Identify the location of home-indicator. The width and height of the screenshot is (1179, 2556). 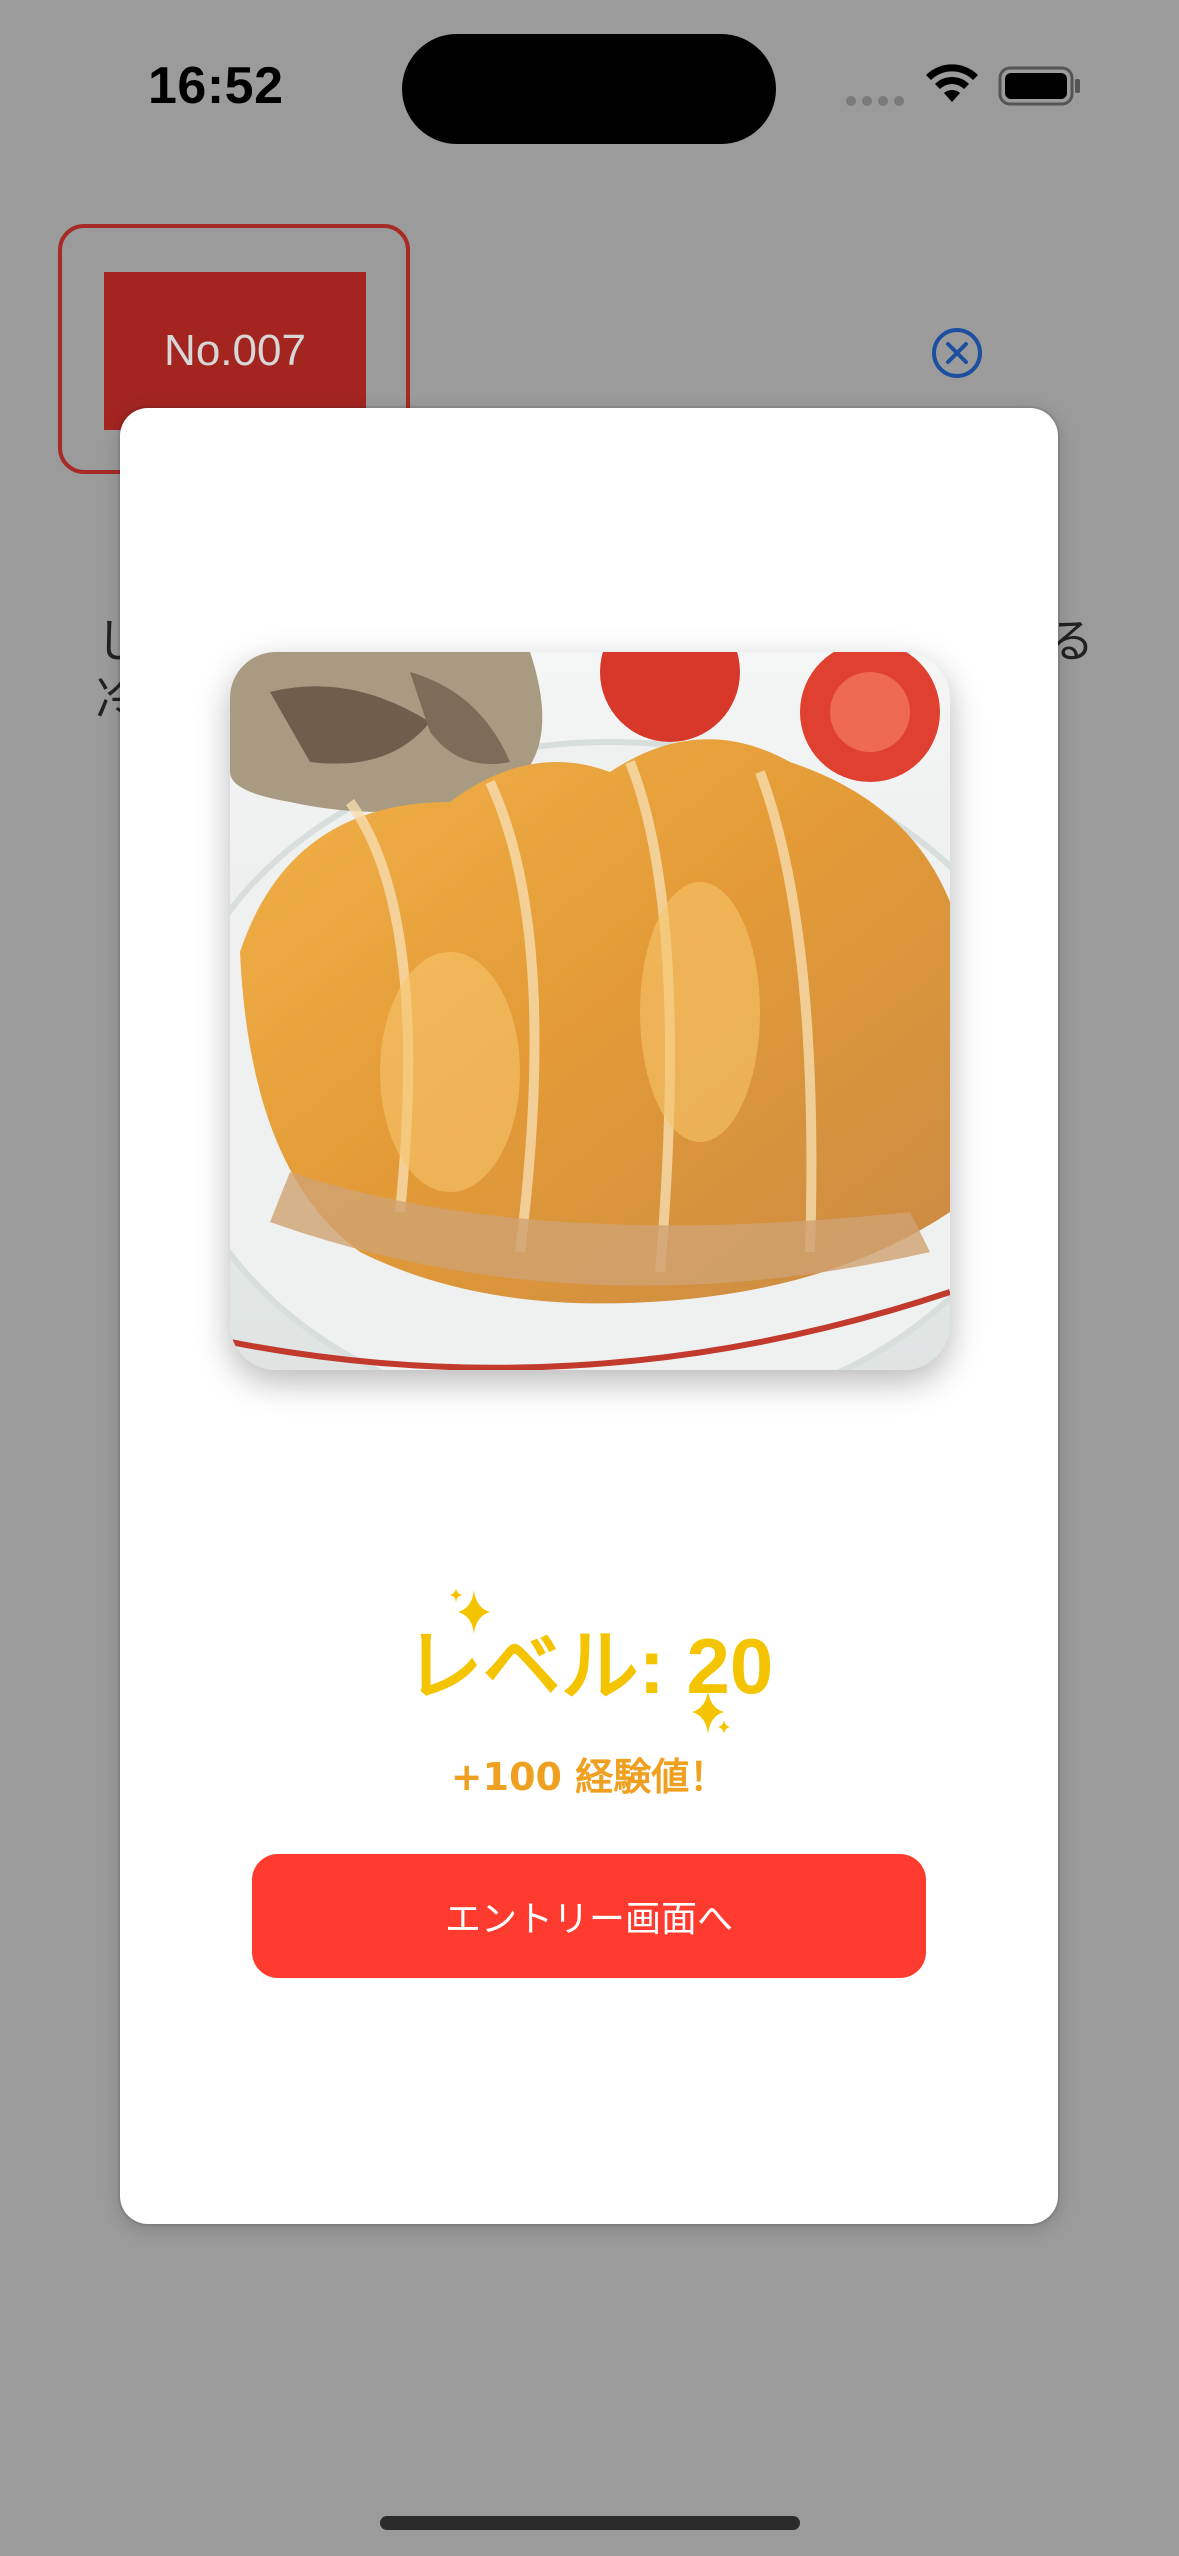
(590, 2523).